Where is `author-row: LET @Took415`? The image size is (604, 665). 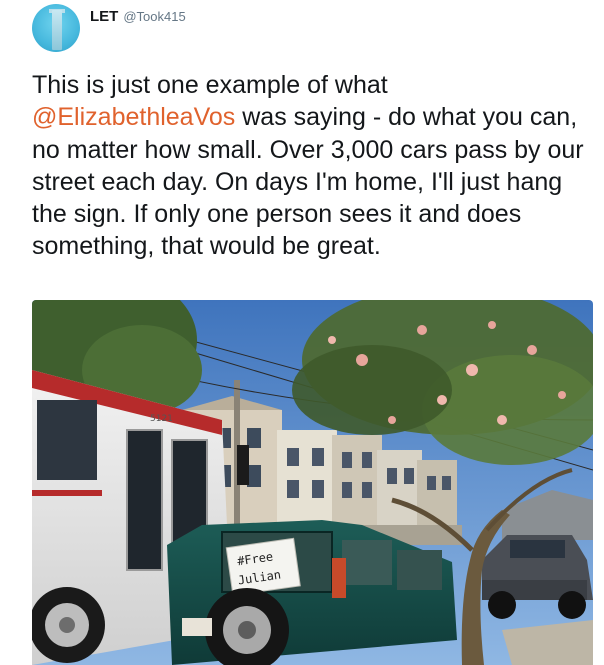
author-row: LET @Took415 is located at coordinates (138, 16).